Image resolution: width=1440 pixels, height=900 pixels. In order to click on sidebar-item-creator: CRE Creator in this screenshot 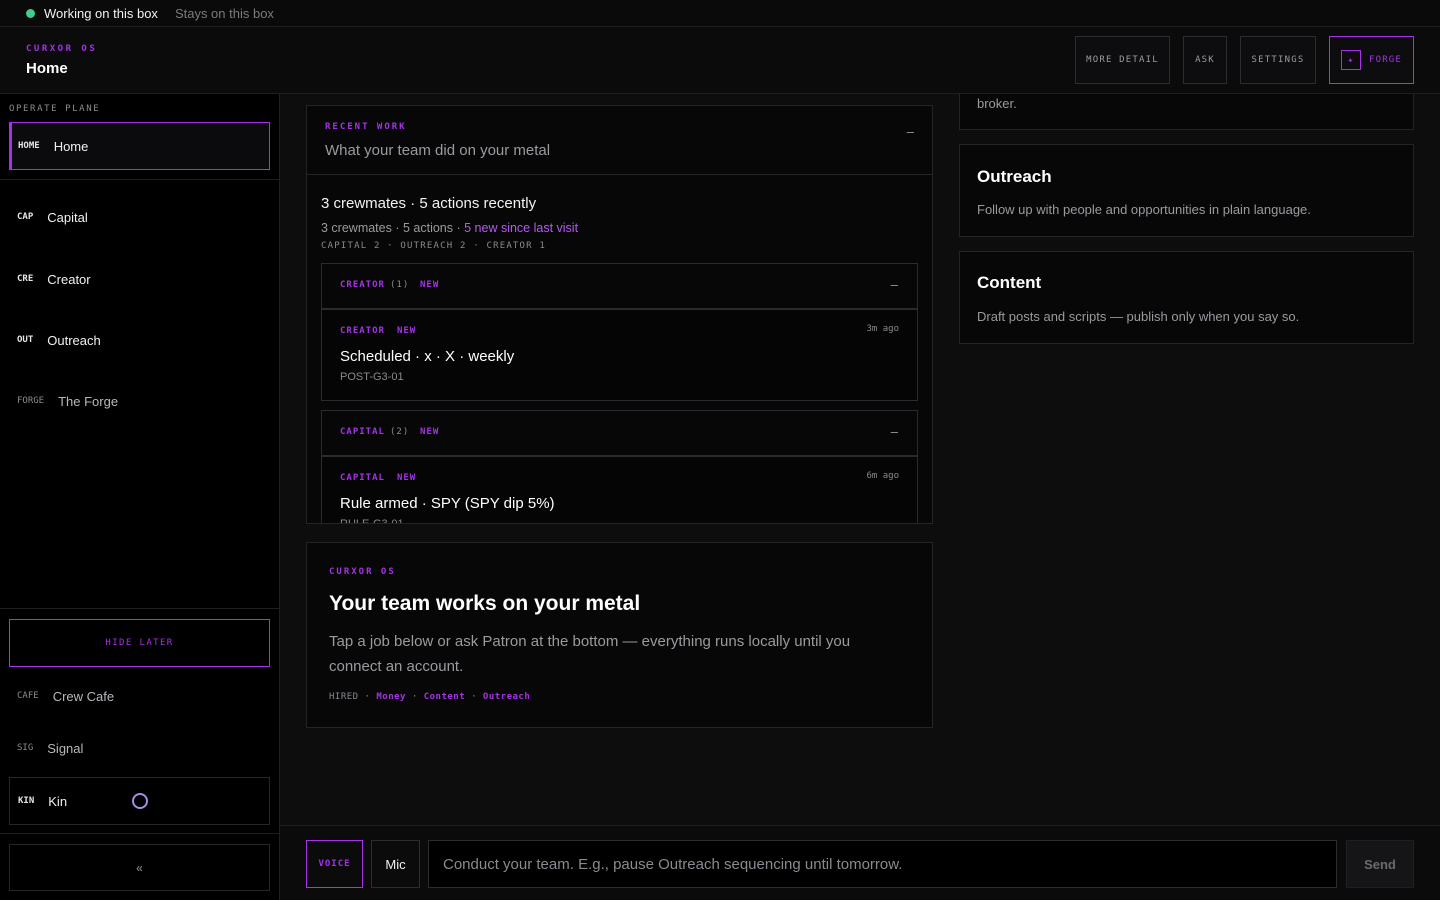, I will do `click(139, 279)`.